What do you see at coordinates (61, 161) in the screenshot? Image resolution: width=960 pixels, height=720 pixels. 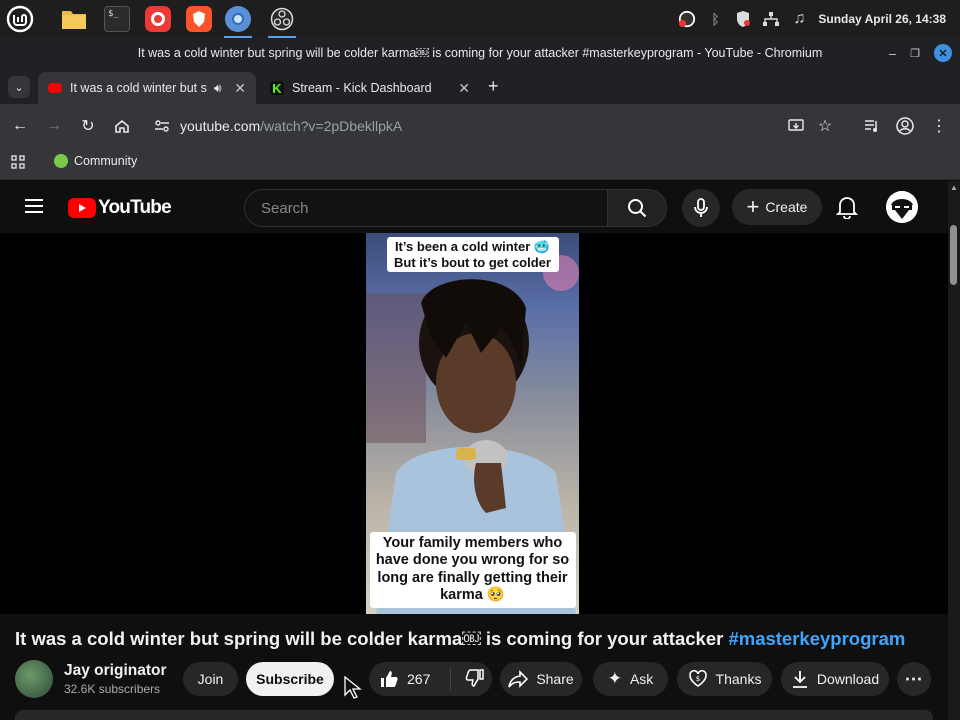 I see `community-favicon-icon` at bounding box center [61, 161].